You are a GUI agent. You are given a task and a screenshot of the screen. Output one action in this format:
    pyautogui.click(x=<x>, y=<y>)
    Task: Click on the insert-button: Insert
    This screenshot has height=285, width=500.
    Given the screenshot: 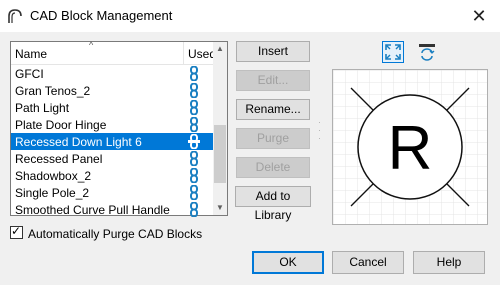 What is the action you would take?
    pyautogui.click(x=273, y=51)
    